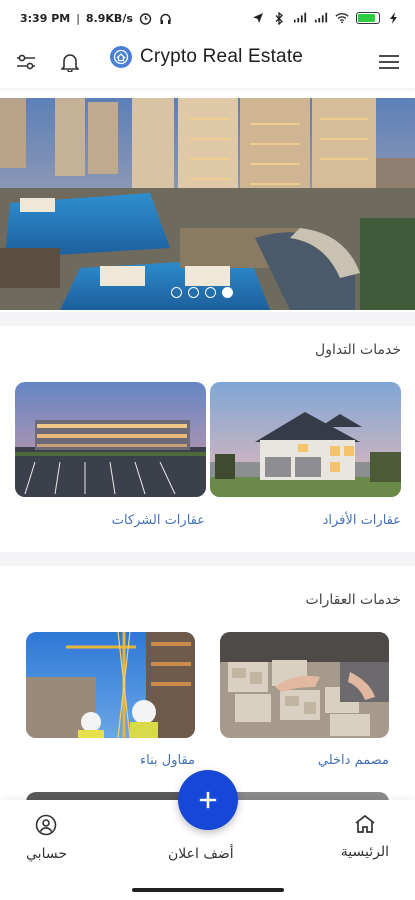  I want to click on carousel-dots, so click(202, 292).